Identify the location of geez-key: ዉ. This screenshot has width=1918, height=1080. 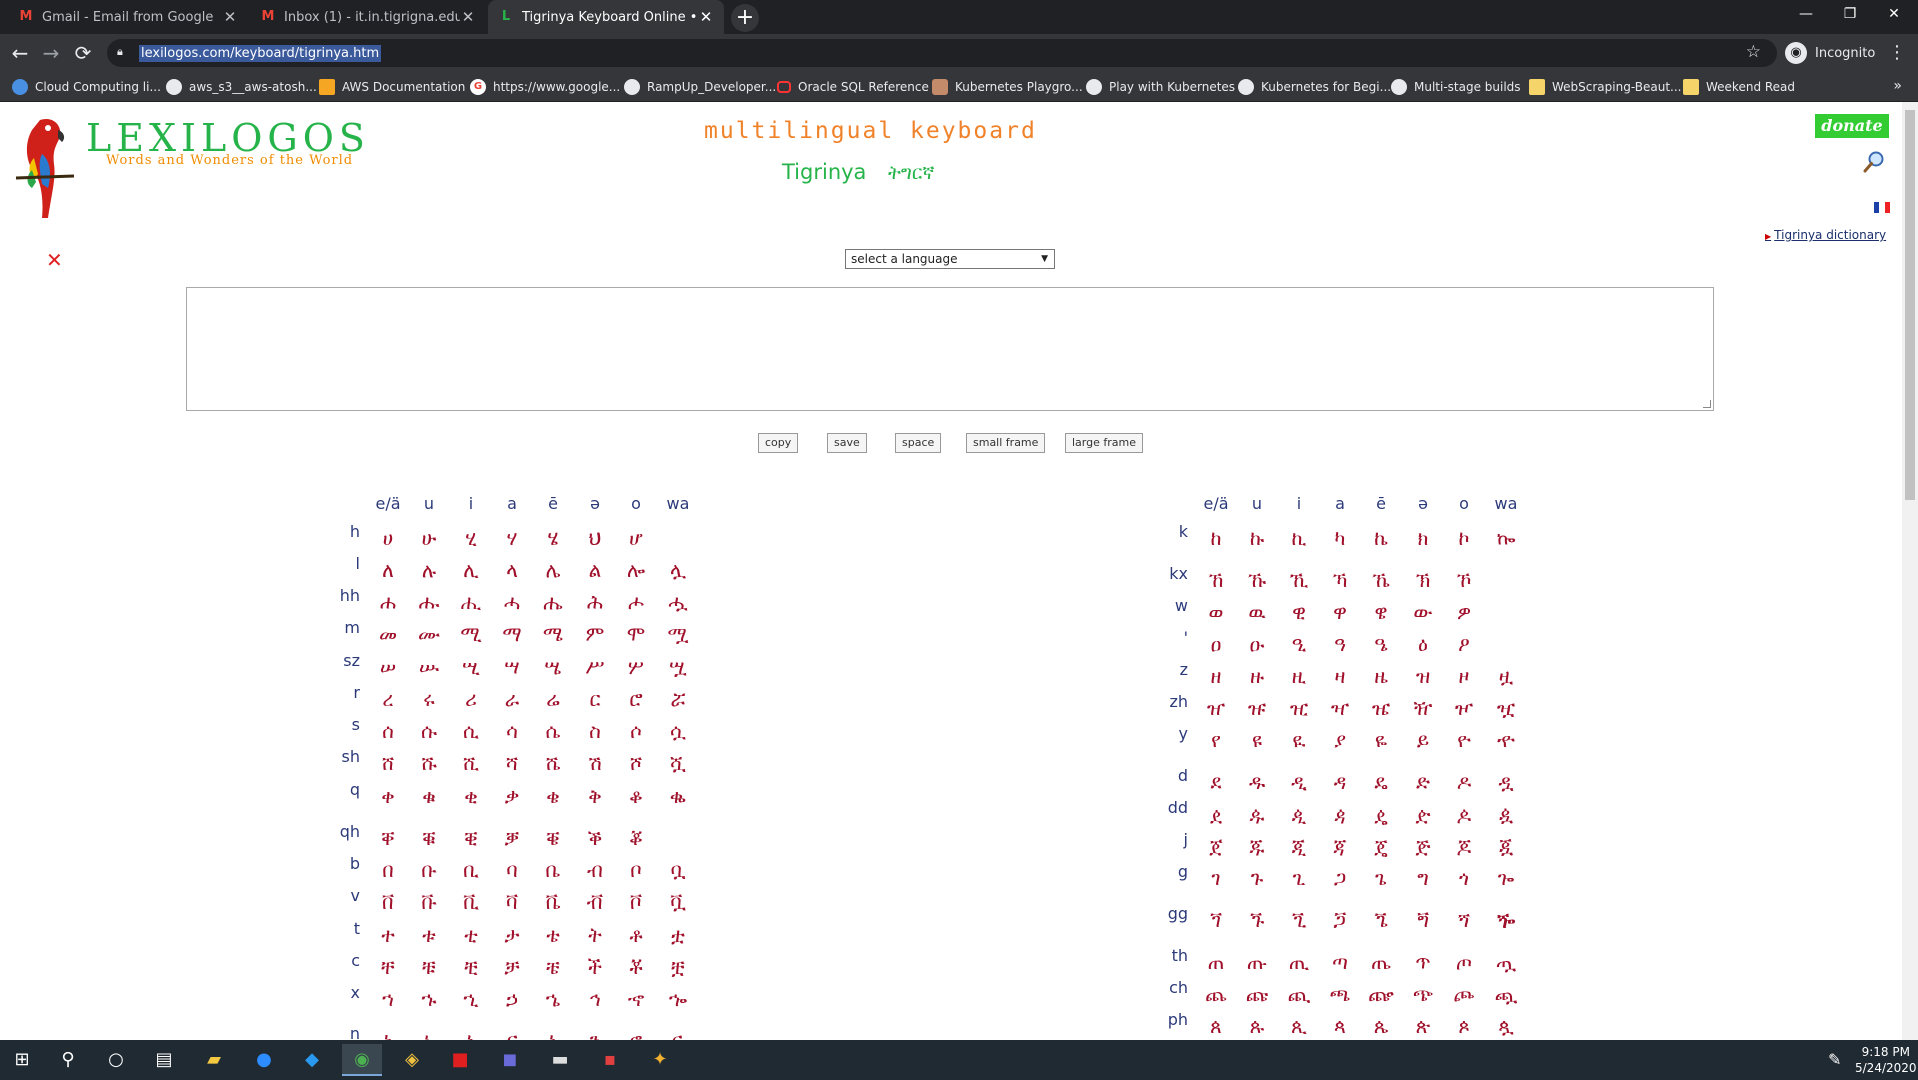
(1257, 612).